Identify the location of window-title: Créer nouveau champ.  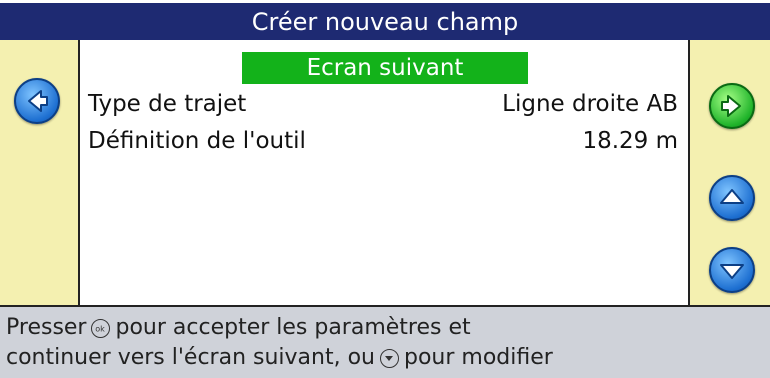
(385, 21).